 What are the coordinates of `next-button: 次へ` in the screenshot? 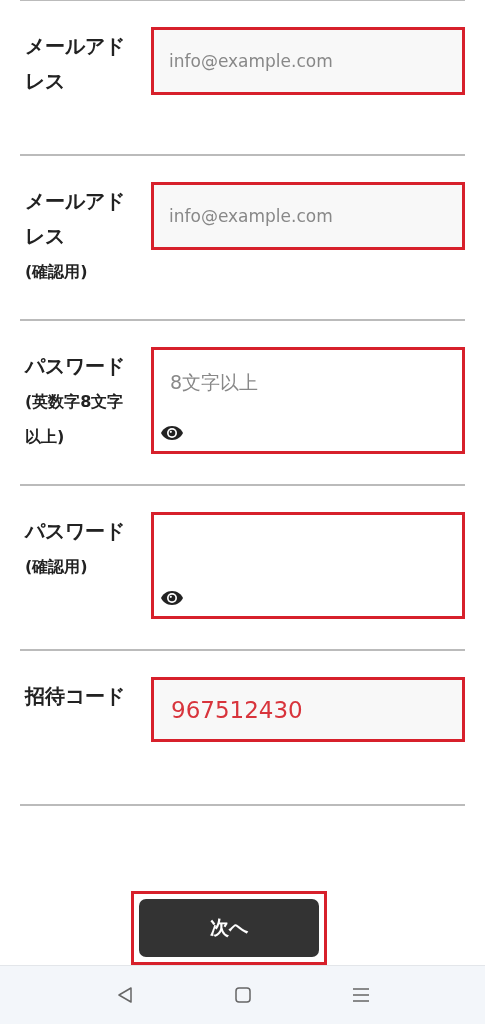 It's located at (228, 928).